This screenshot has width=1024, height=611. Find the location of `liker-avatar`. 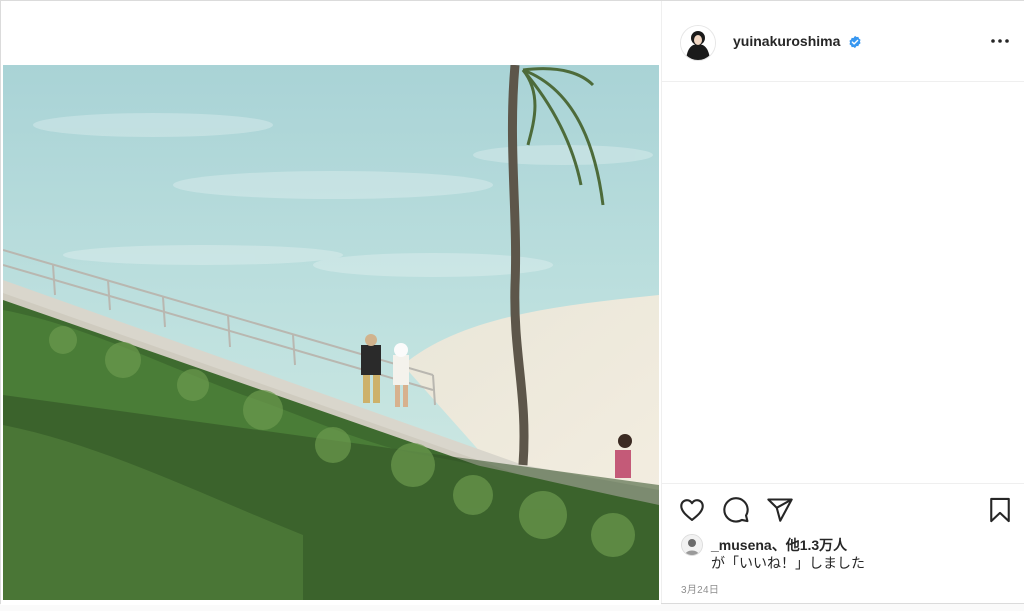

liker-avatar is located at coordinates (692, 545).